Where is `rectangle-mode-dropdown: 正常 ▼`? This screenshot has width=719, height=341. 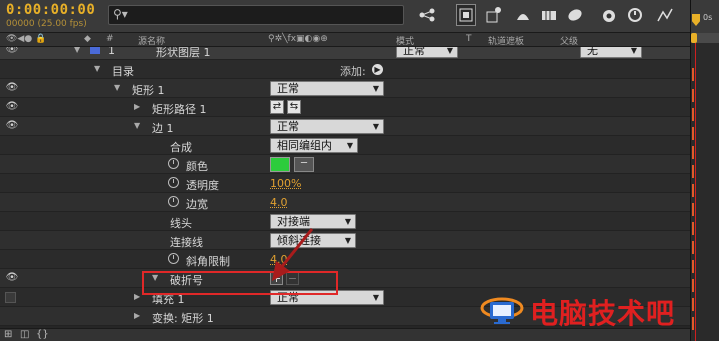
rectangle-mode-dropdown: 正常 ▼ is located at coordinates (327, 88).